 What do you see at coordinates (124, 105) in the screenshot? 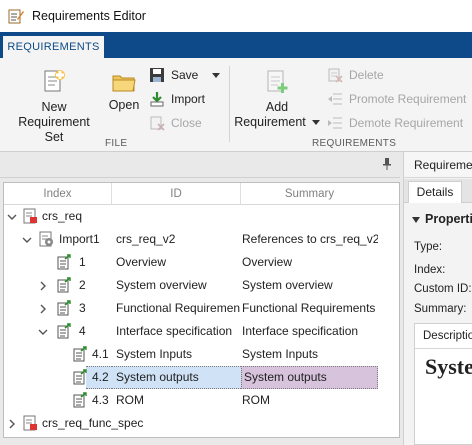
I see `open-label: Open` at bounding box center [124, 105].